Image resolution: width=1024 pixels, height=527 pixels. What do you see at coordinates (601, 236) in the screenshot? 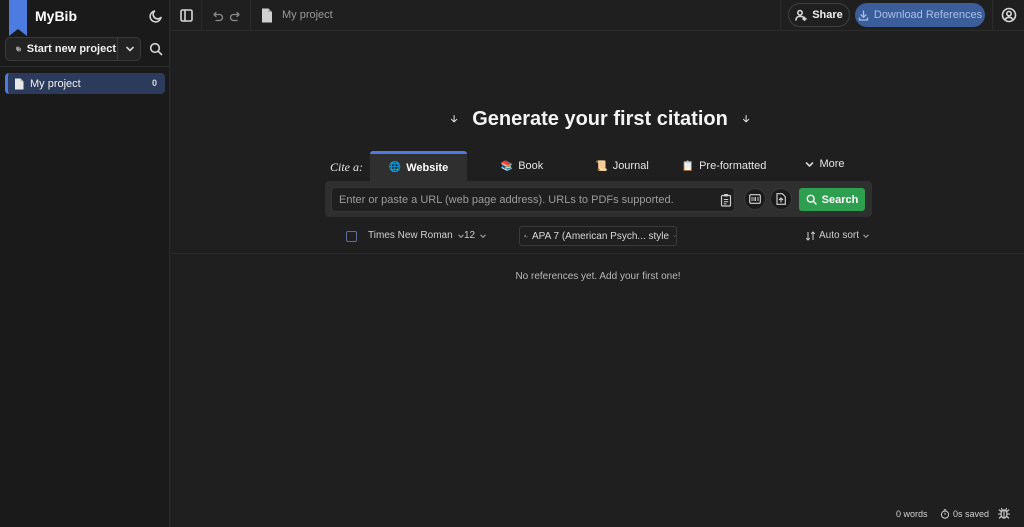
I see `citation-style-value: APA 7 (American Psych... style` at bounding box center [601, 236].